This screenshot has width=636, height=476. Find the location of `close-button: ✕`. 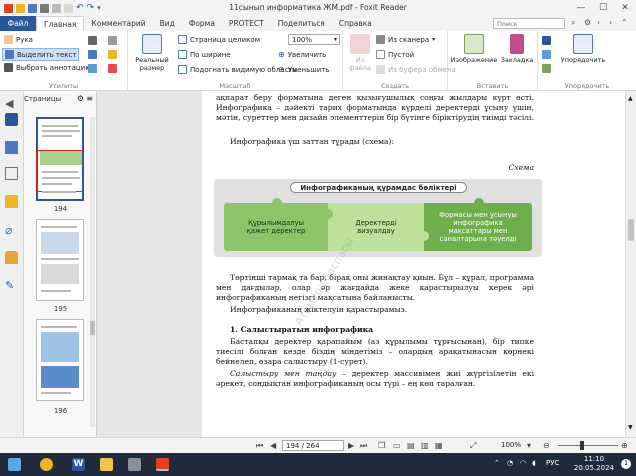

close-button: ✕ is located at coordinates (625, 8).